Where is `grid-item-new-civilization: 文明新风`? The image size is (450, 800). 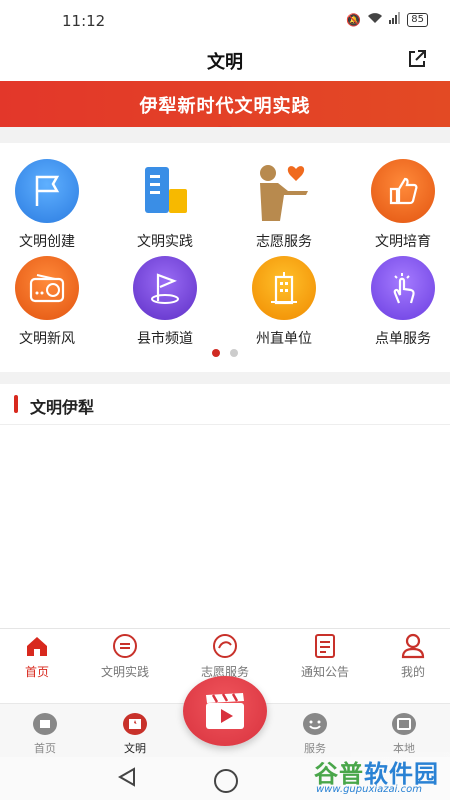 grid-item-new-civilization: 文明新风 is located at coordinates (48, 301).